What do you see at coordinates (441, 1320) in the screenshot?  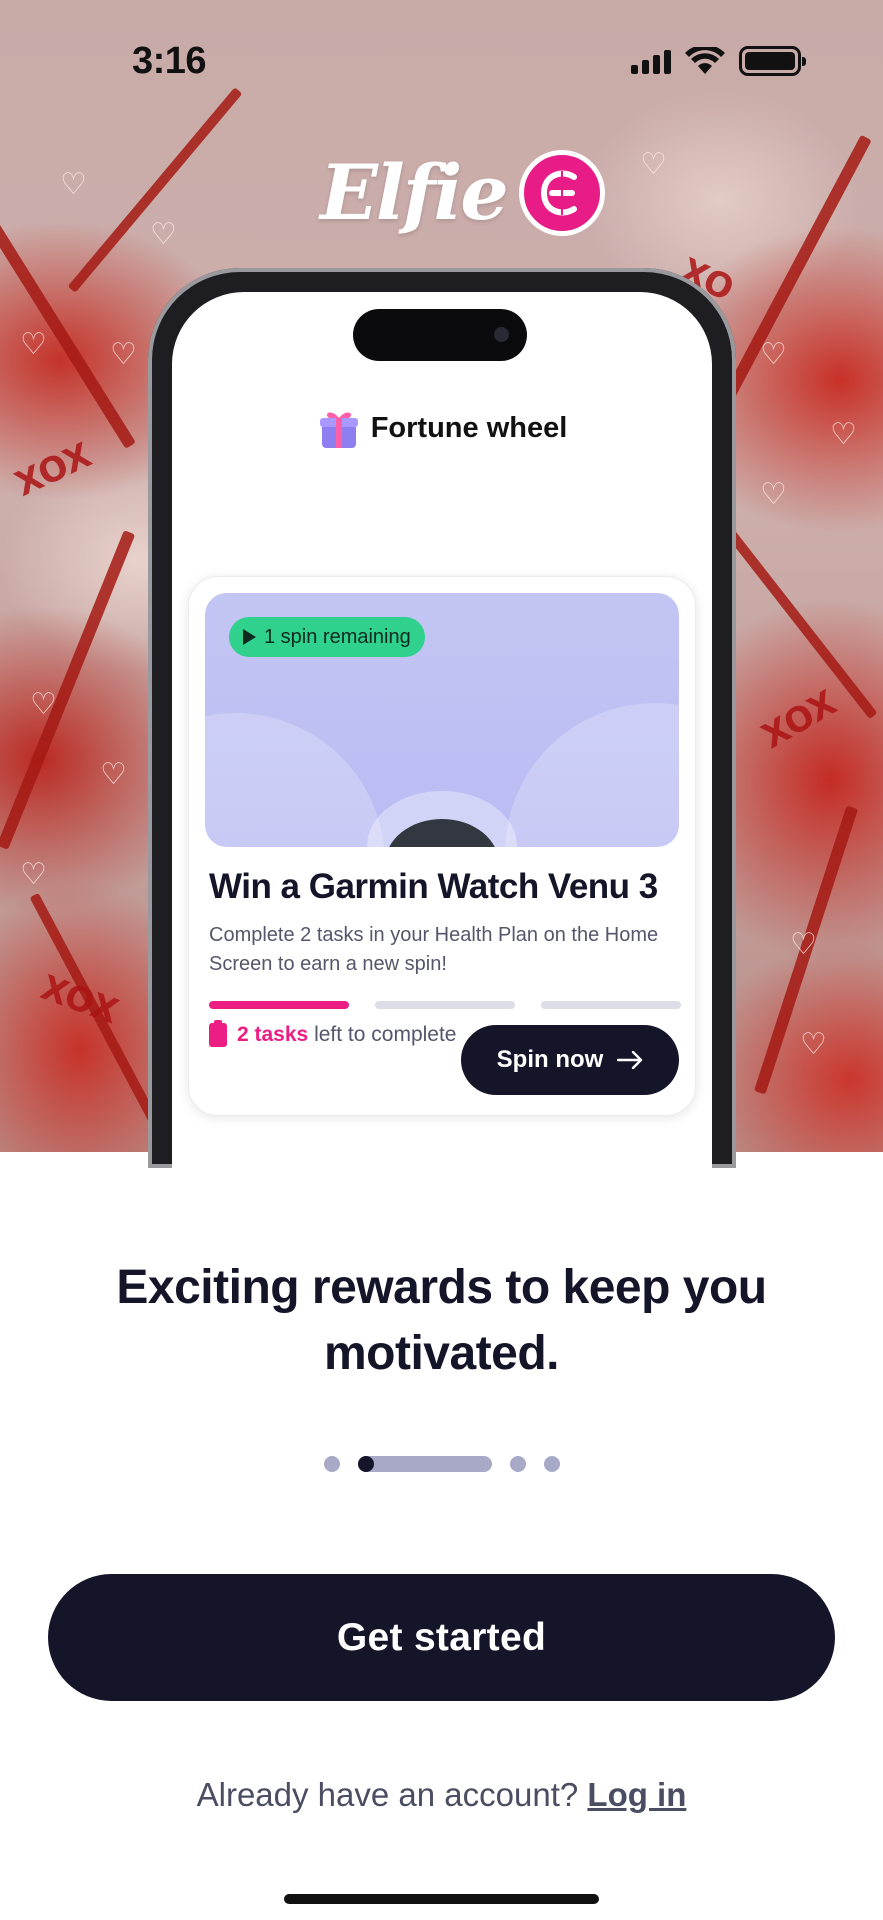 I see `onboarding-headline: Exciting rewards to keep you motivated.` at bounding box center [441, 1320].